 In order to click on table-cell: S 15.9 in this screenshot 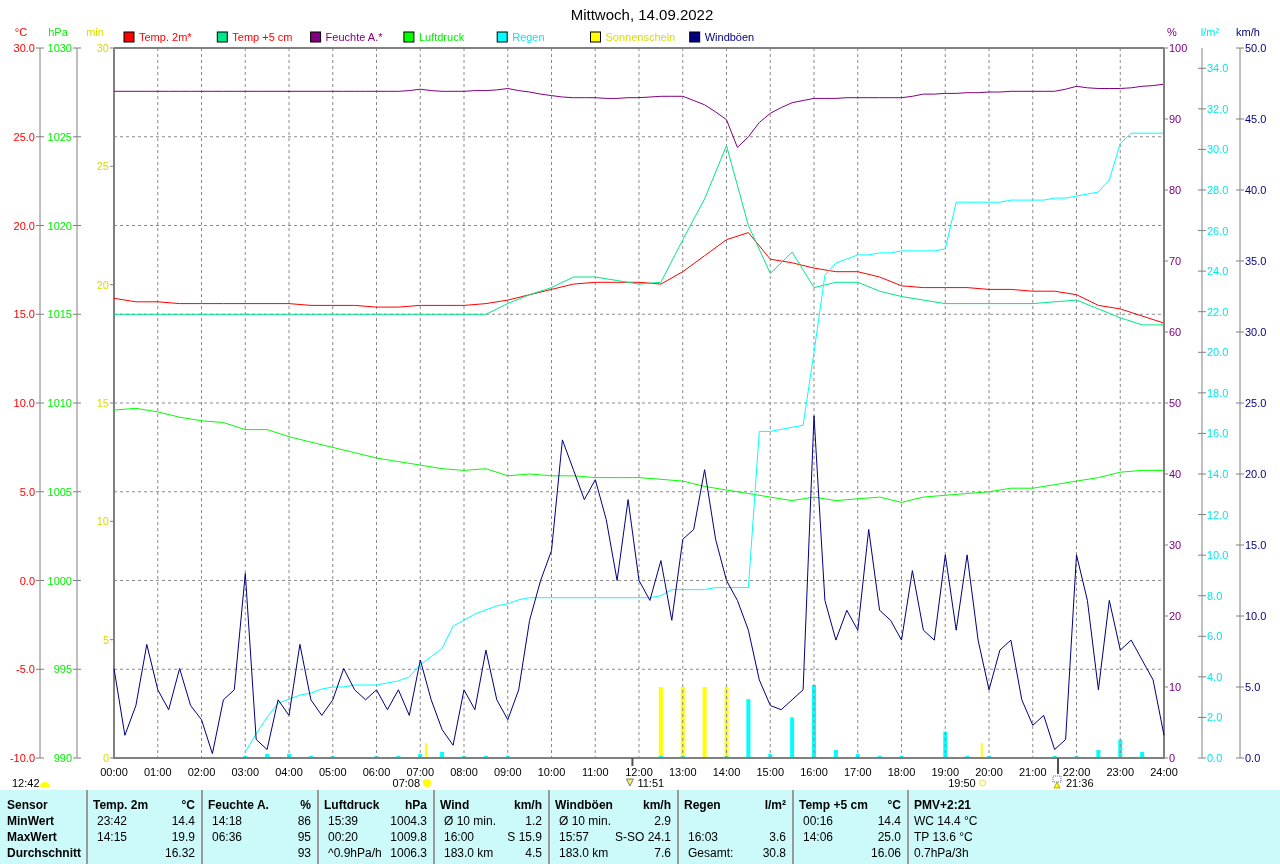, I will do `click(524, 837)`.